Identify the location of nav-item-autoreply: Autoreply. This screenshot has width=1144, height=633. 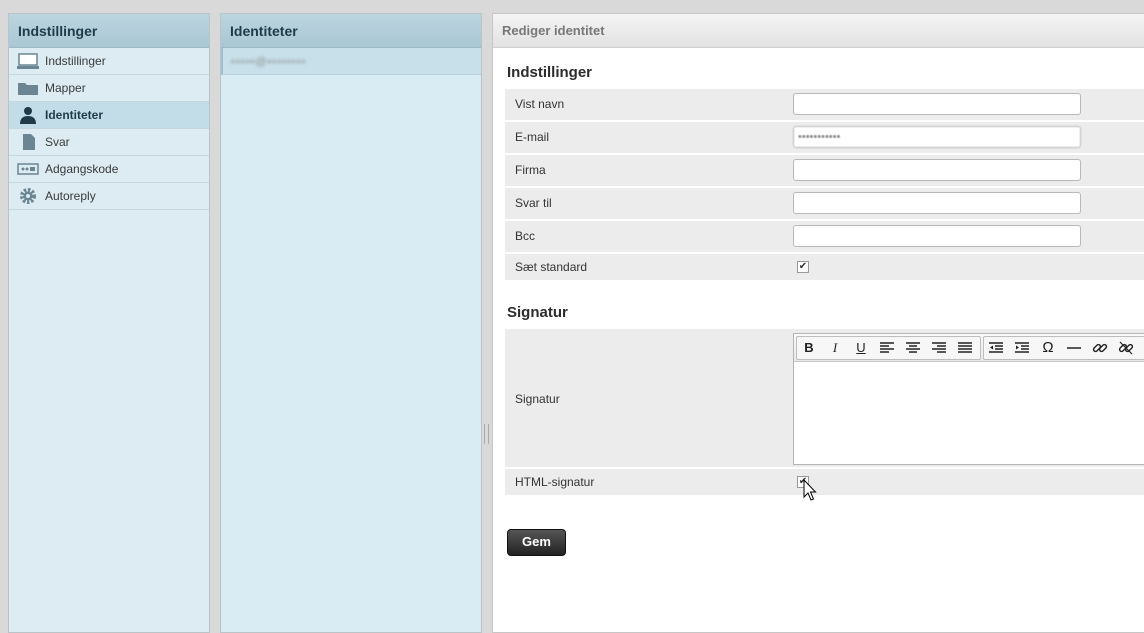
(109, 196).